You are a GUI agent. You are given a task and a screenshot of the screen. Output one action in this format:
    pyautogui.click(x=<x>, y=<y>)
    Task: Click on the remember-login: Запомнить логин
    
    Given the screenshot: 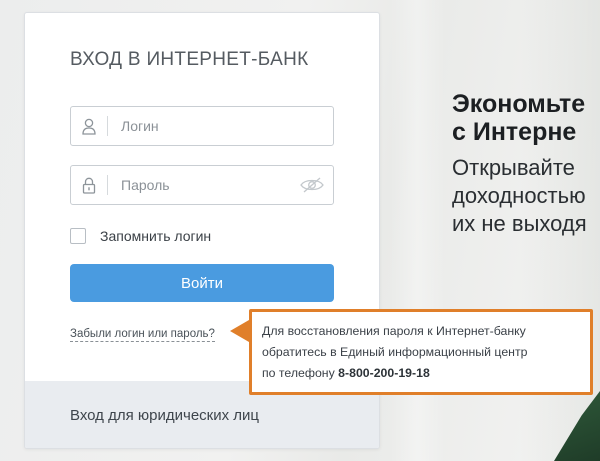 What is the action you would take?
    pyautogui.click(x=140, y=236)
    